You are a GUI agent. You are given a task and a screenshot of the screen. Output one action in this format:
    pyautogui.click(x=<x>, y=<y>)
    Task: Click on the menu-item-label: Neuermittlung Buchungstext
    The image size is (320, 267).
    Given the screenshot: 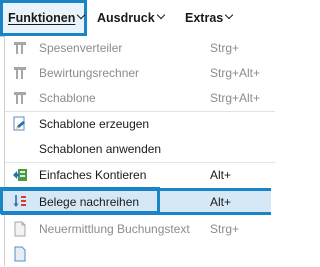 What is the action you would take?
    pyautogui.click(x=114, y=229)
    